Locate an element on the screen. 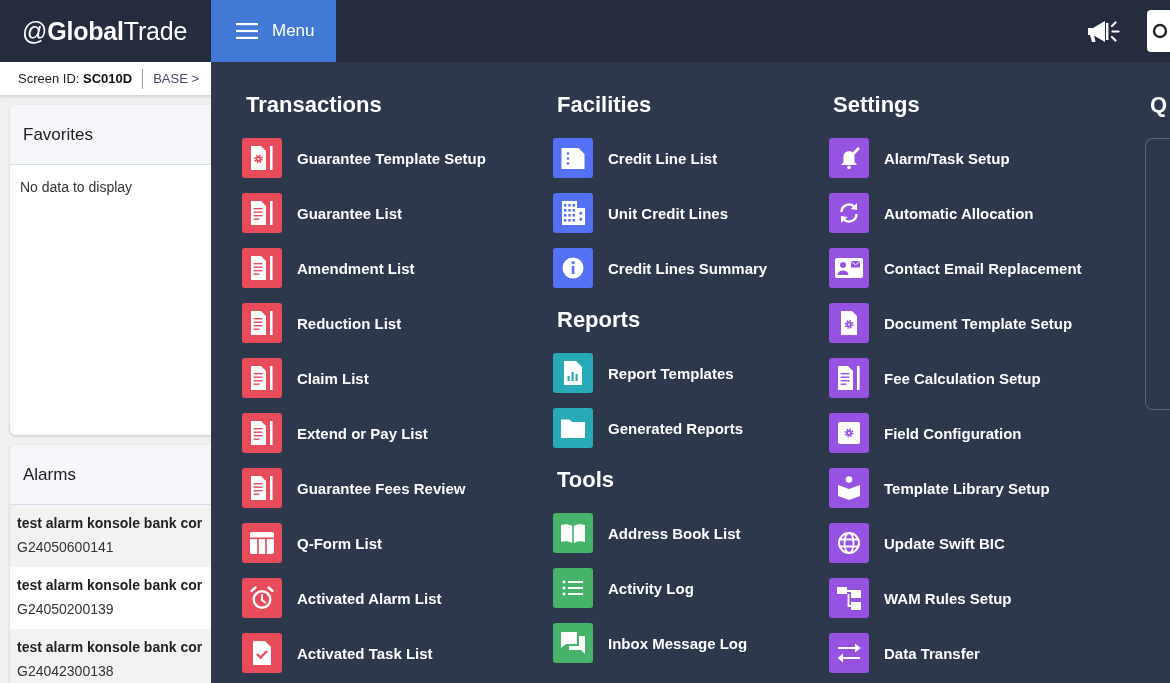  alarm-reference: G24050200139 is located at coordinates (65, 609).